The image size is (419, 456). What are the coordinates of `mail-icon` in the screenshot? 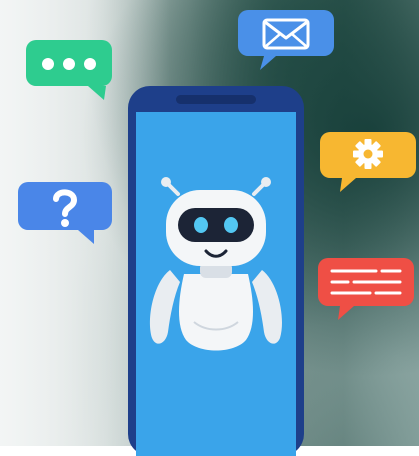 It's located at (286, 40).